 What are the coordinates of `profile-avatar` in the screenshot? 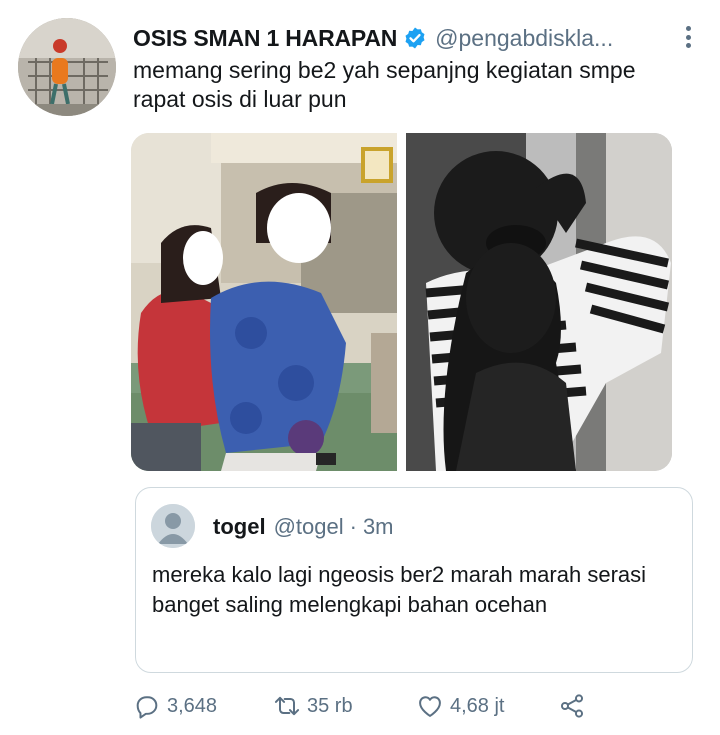 It's located at (67, 67).